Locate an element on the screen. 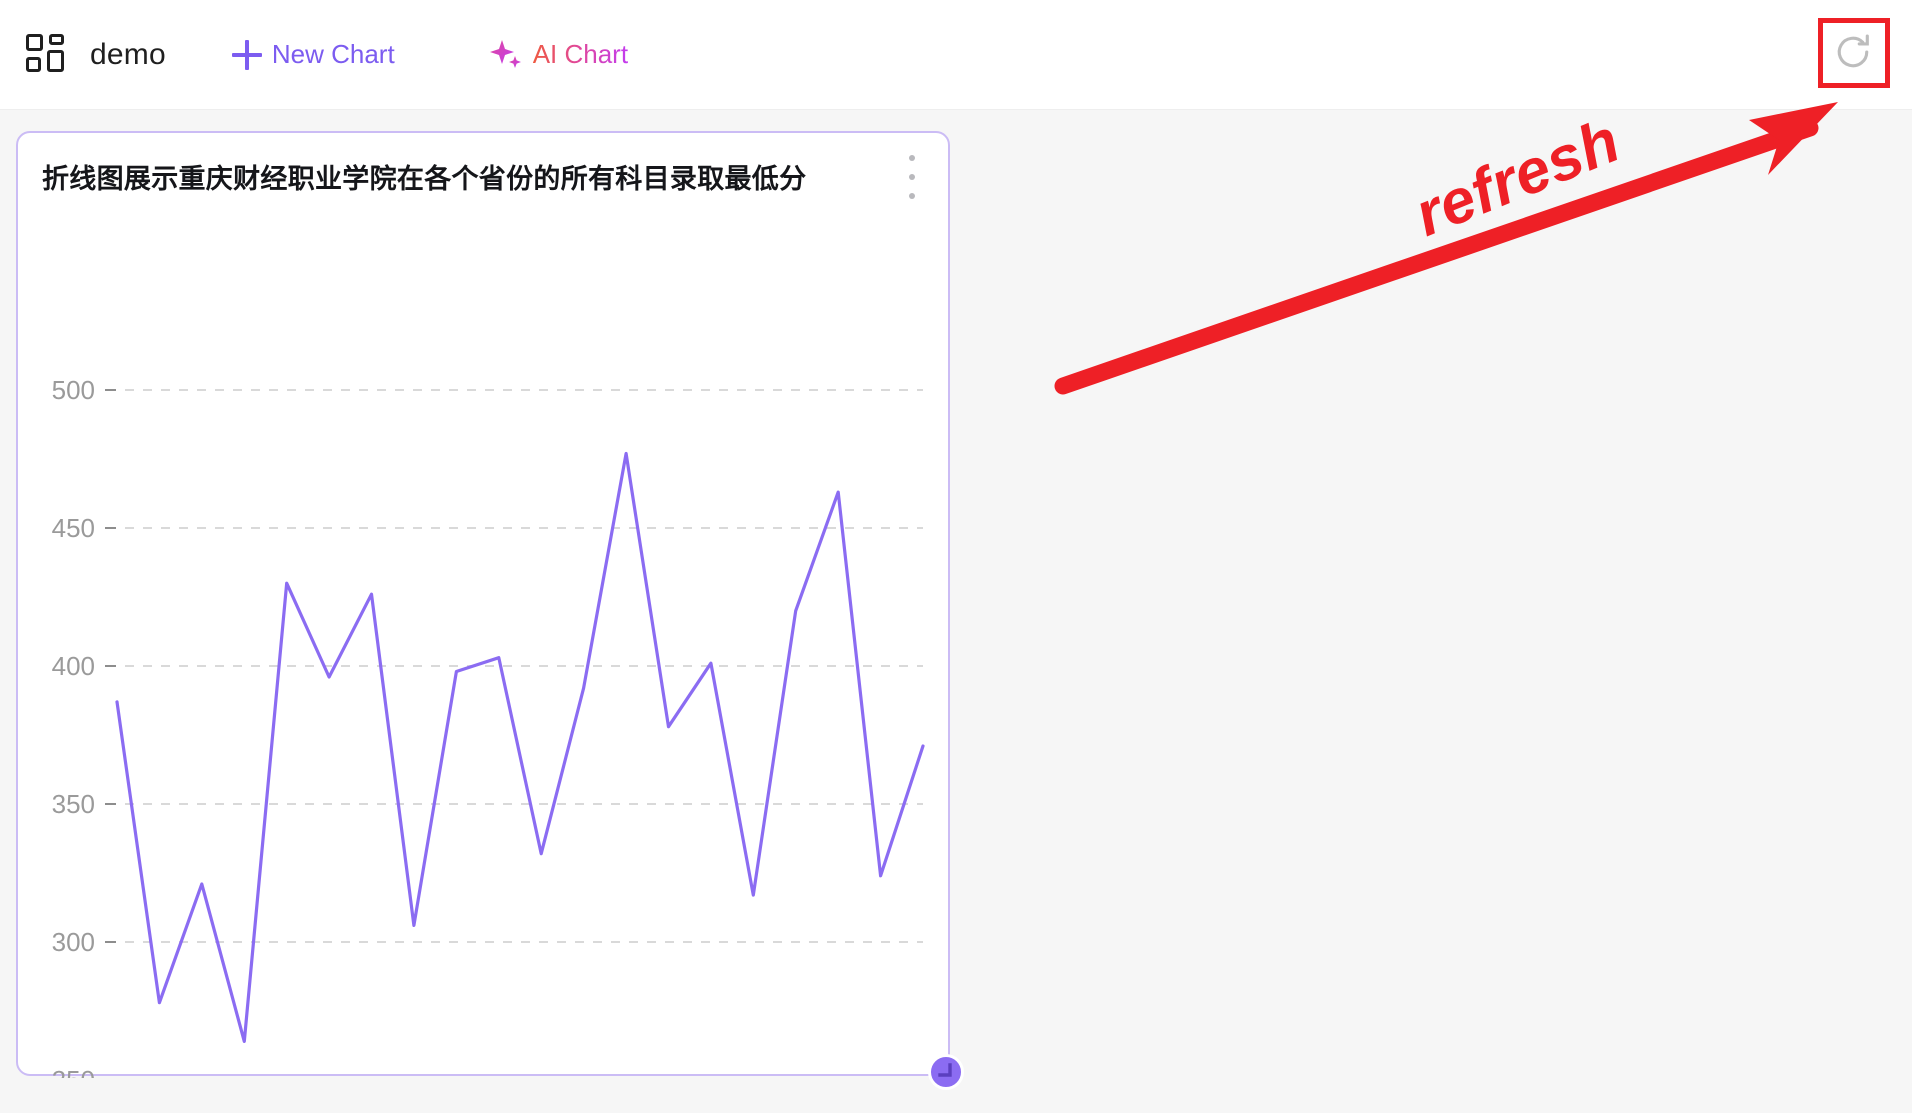 Image resolution: width=1912 pixels, height=1113 pixels. resize-glyph is located at coordinates (945, 1070).